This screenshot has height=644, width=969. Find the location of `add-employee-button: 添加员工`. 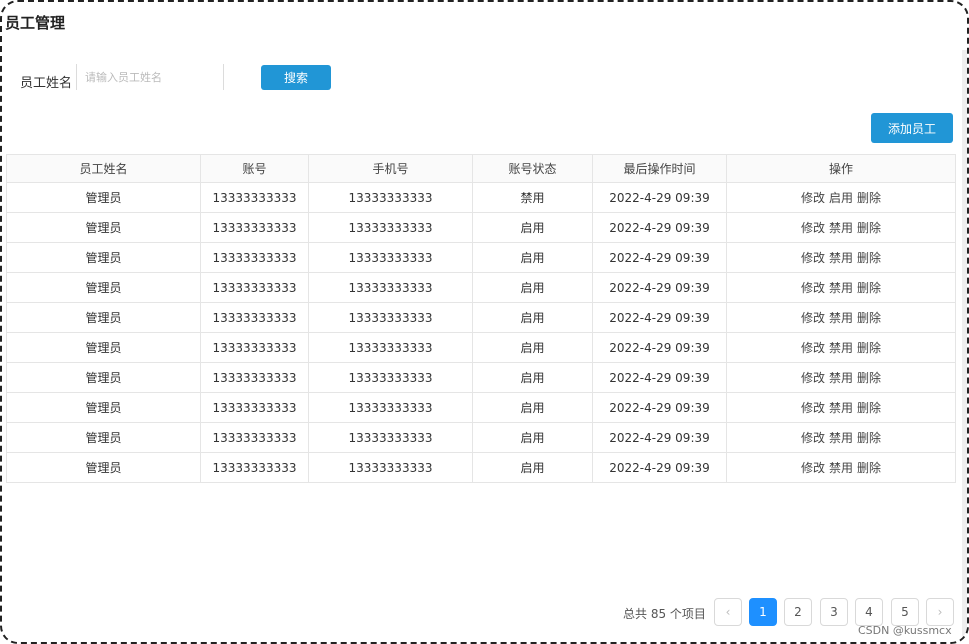

add-employee-button: 添加员工 is located at coordinates (912, 128).